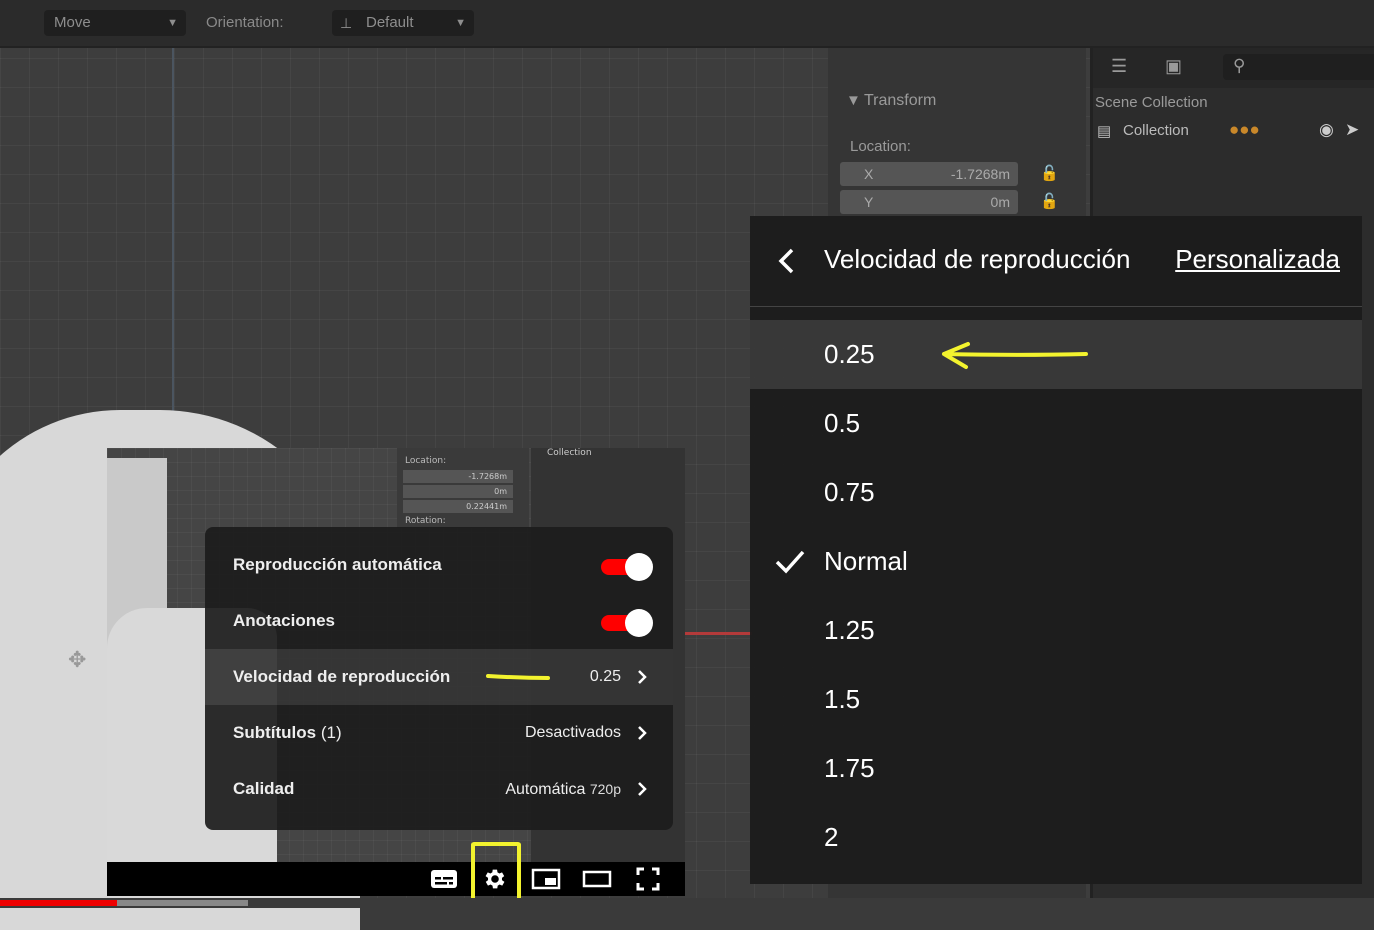 This screenshot has height=930, width=1374. What do you see at coordinates (182, 903) in the screenshot?
I see `buffered-bar` at bounding box center [182, 903].